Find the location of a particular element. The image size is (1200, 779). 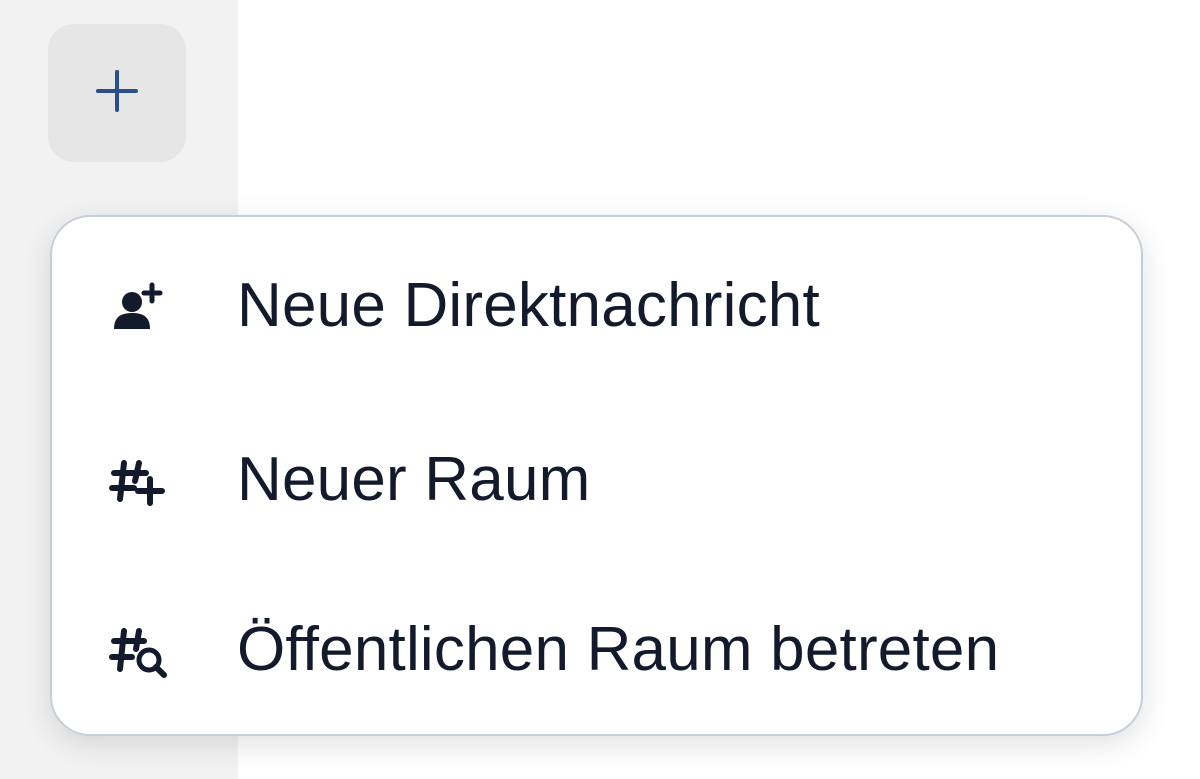

menu-item-label: Öffentlichen Raum betreten is located at coordinates (618, 649).